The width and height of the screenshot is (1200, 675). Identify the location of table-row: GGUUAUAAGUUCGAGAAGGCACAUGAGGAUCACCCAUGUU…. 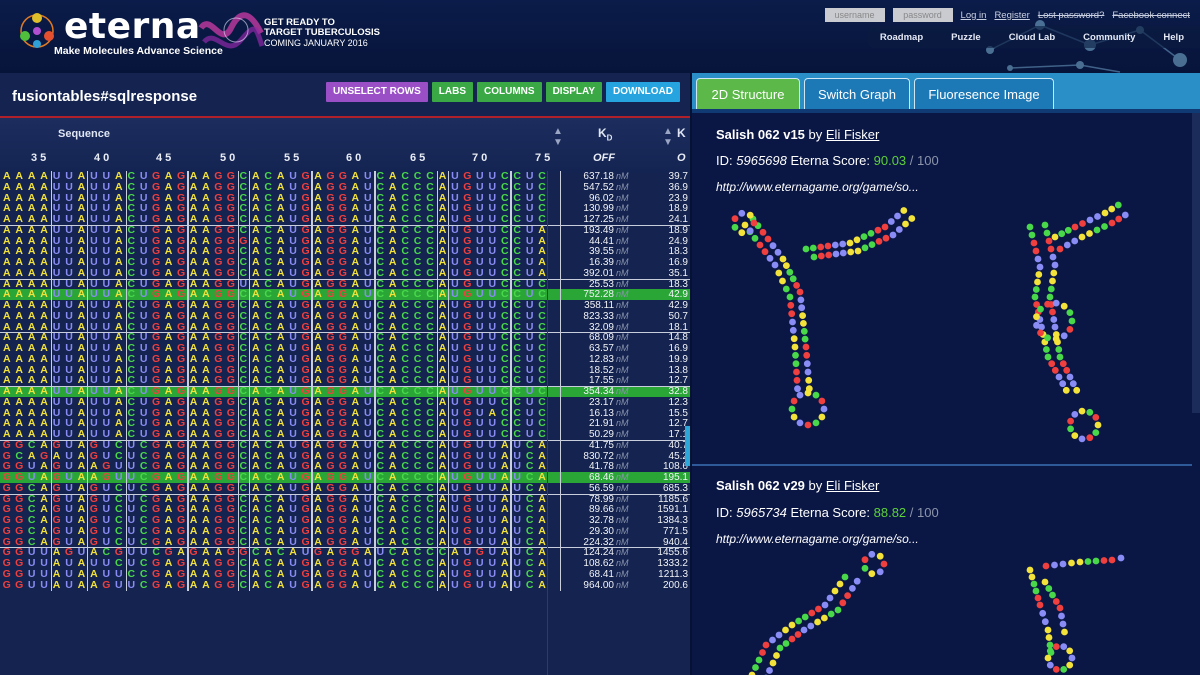
(345, 584).